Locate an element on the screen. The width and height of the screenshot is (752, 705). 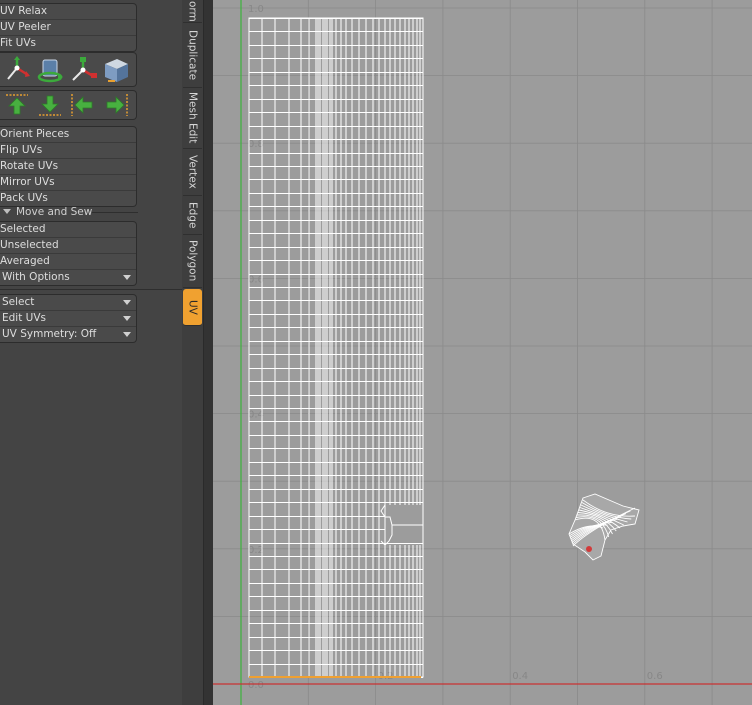
transform-icon-bar is located at coordinates (68, 69).